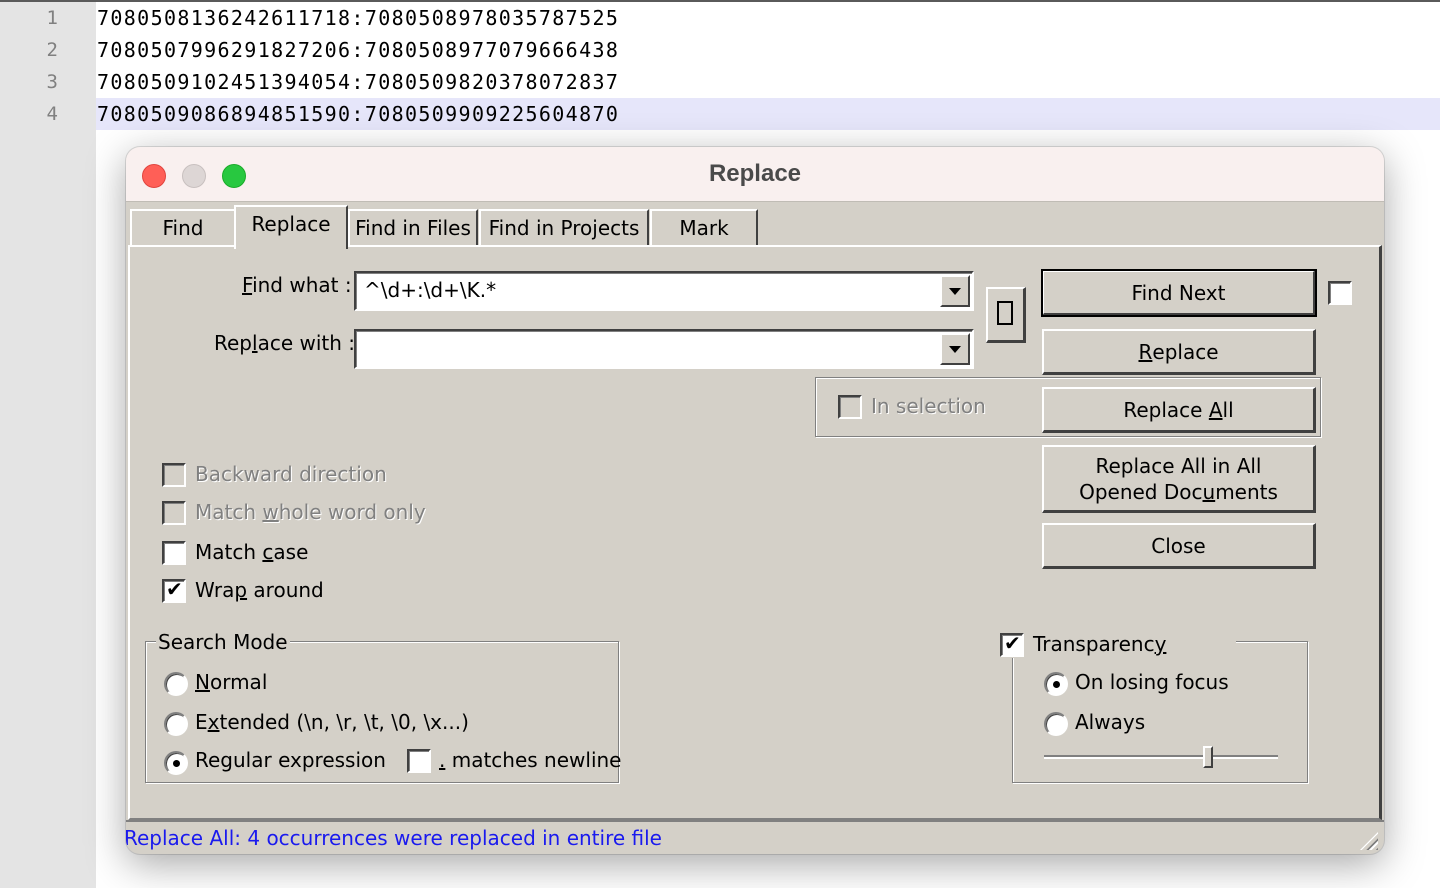  Describe the element at coordinates (229, 512) in the screenshot. I see `mww-pre: Match` at that location.